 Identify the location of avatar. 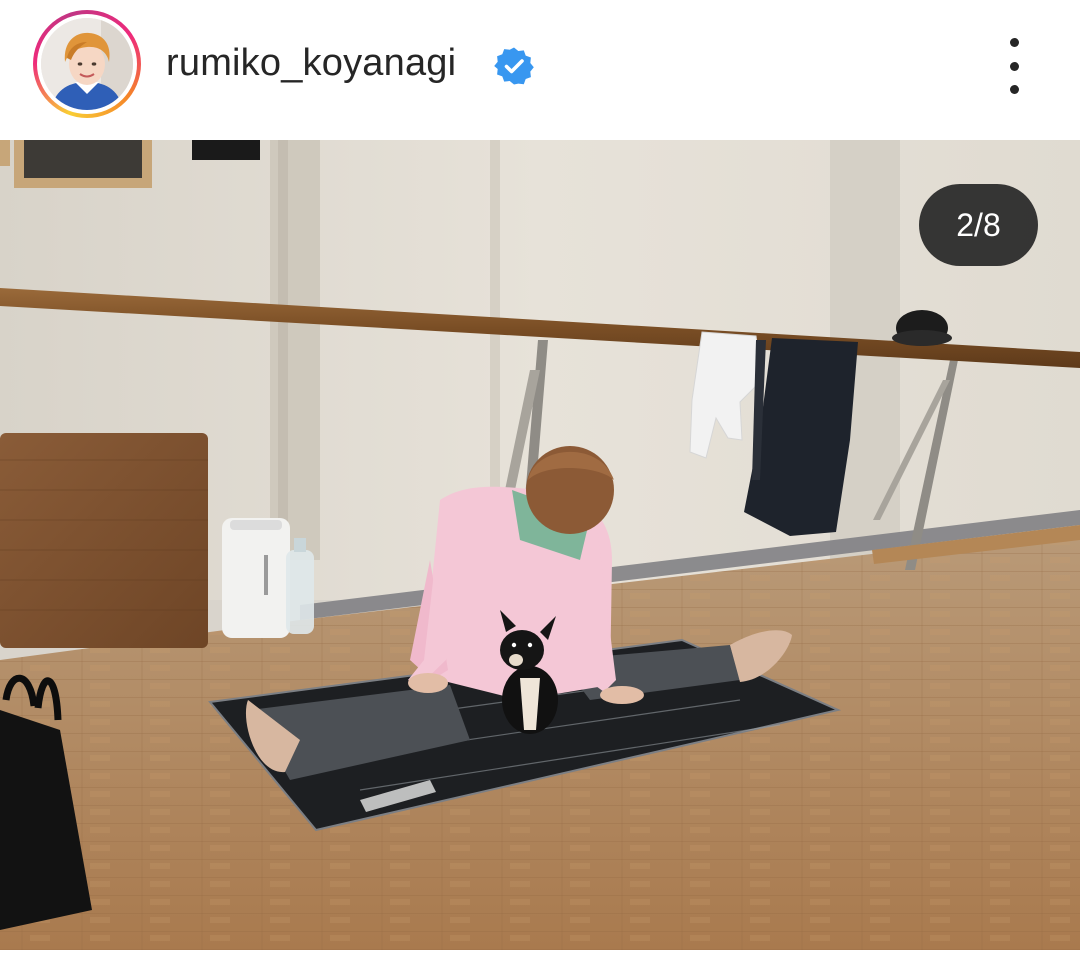
(87, 64).